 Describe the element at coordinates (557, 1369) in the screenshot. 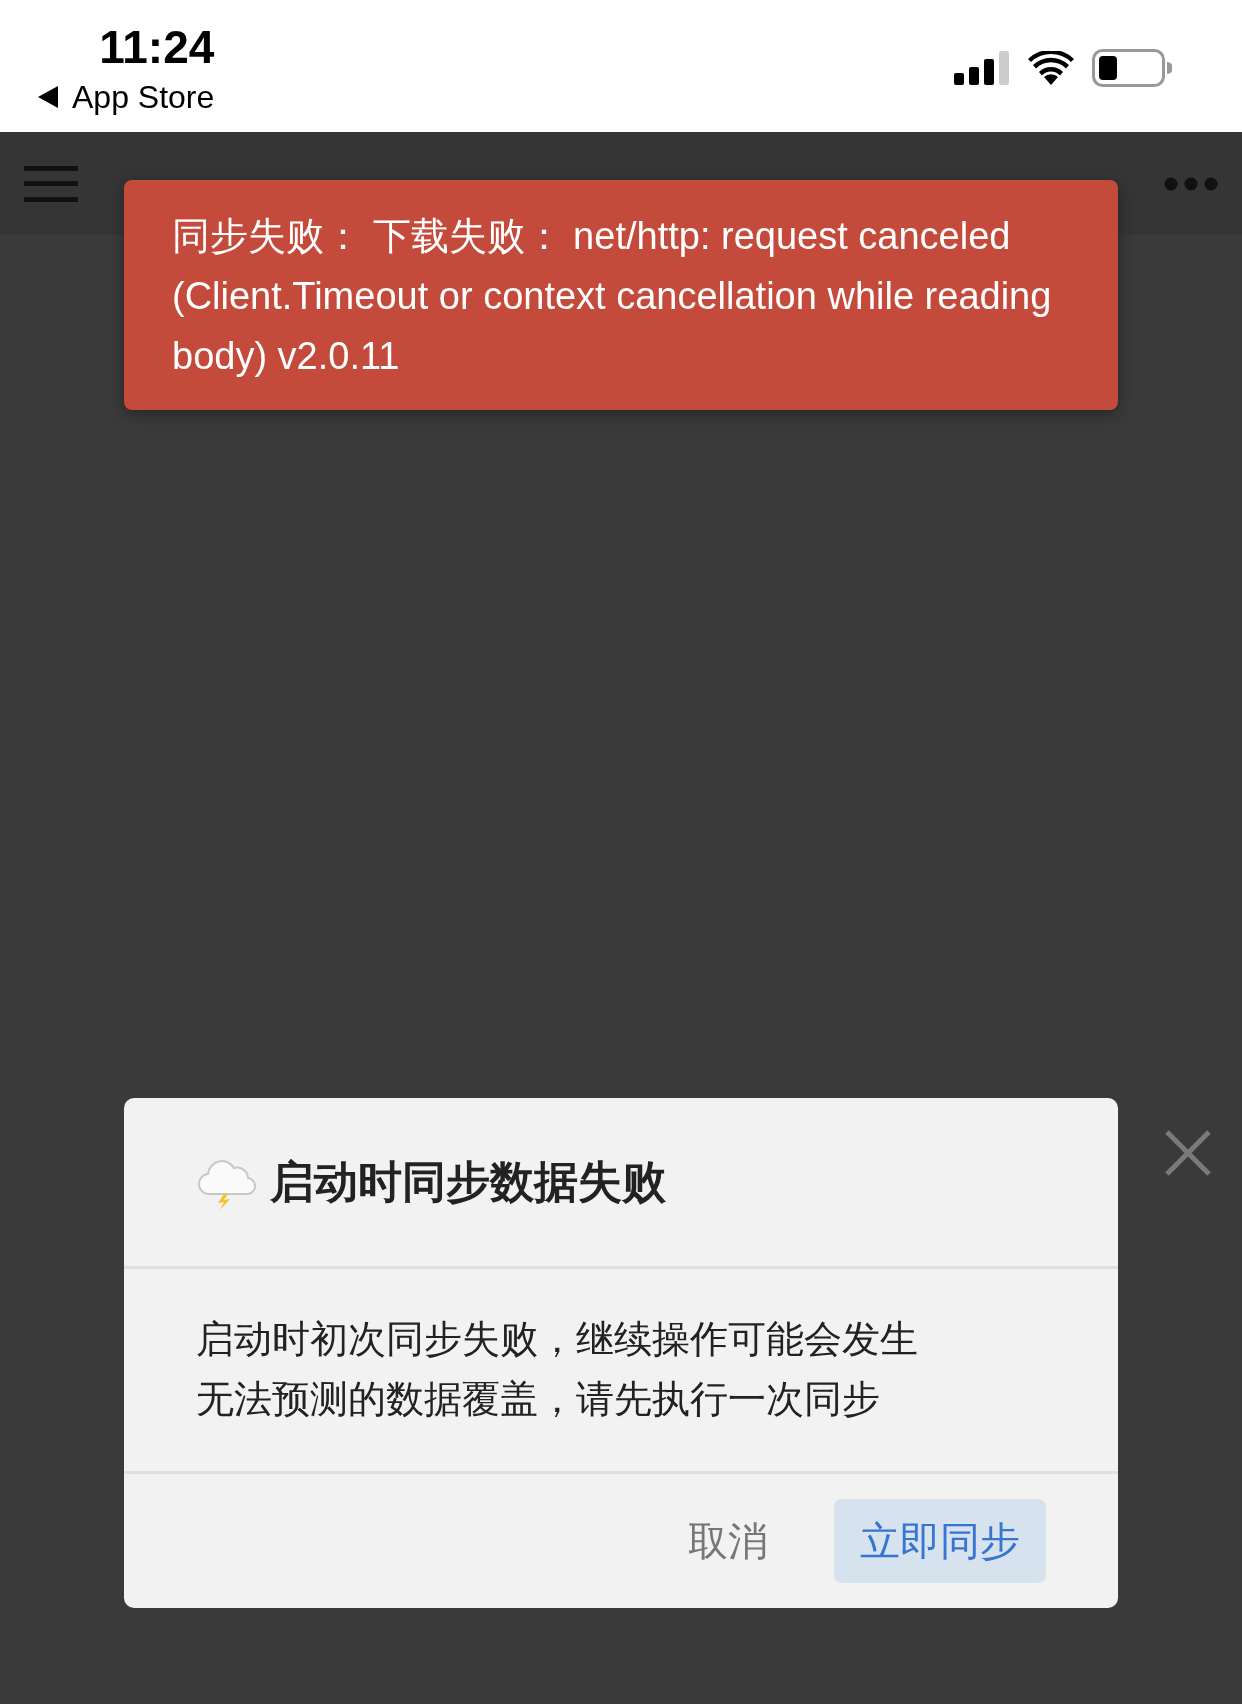

I see `dialog-message: 启动时初次同步失败，继续操作可能会发生无法预测的数据覆盖，请先执行一次同步` at that location.